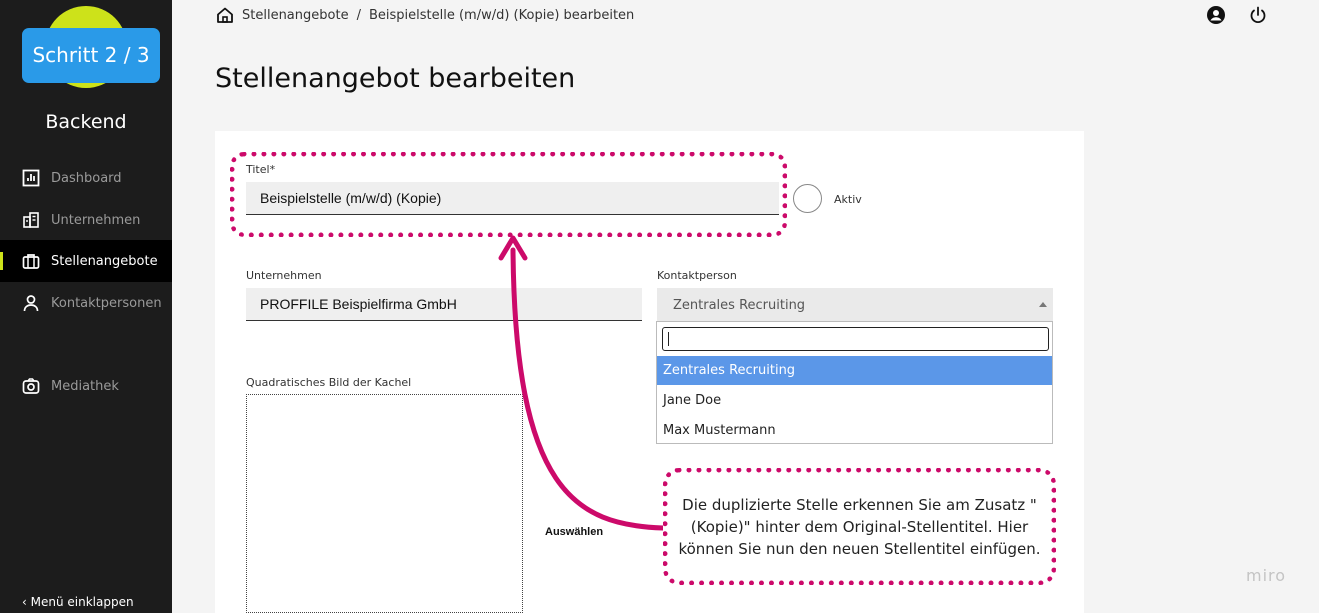 The width and height of the screenshot is (1319, 613). I want to click on chevron-left-icon: ‹, so click(26, 602).